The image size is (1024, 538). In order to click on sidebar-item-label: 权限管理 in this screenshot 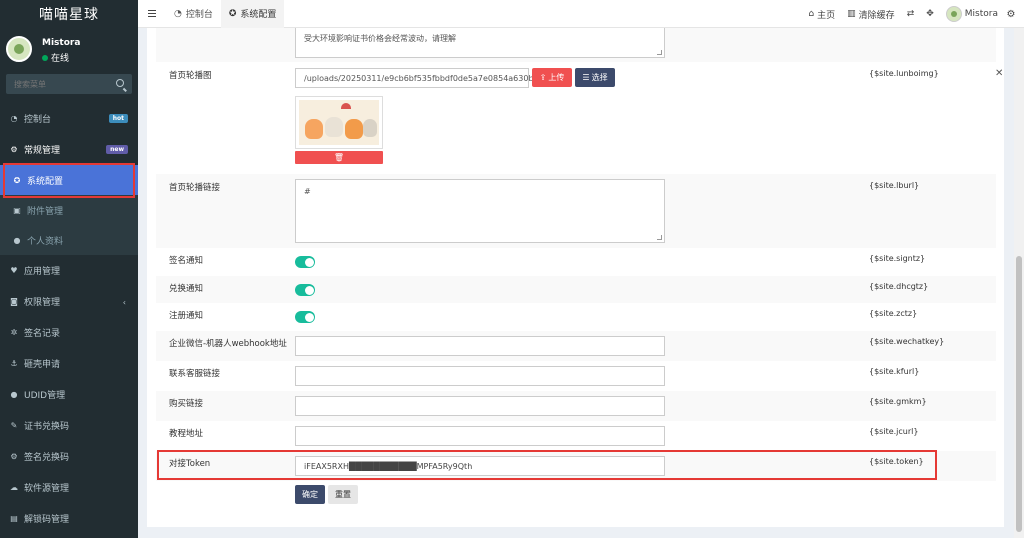, I will do `click(42, 303)`.